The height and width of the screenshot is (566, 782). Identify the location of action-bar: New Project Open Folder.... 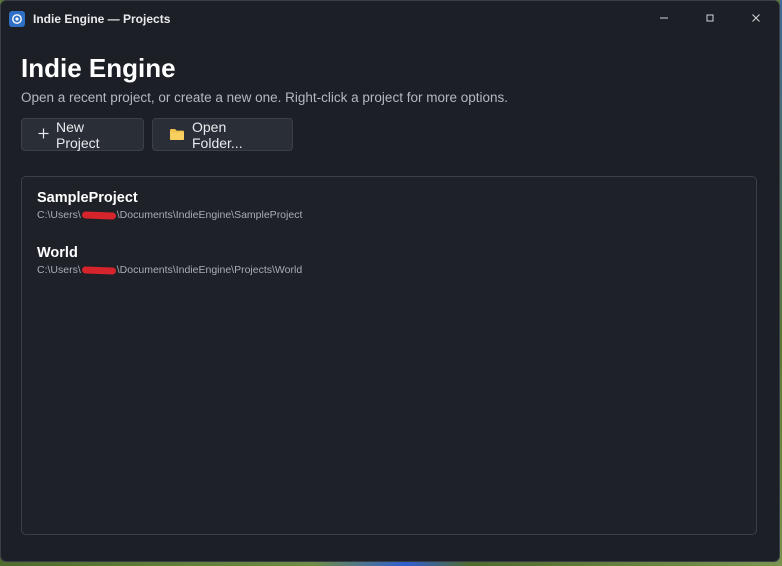
(390, 134).